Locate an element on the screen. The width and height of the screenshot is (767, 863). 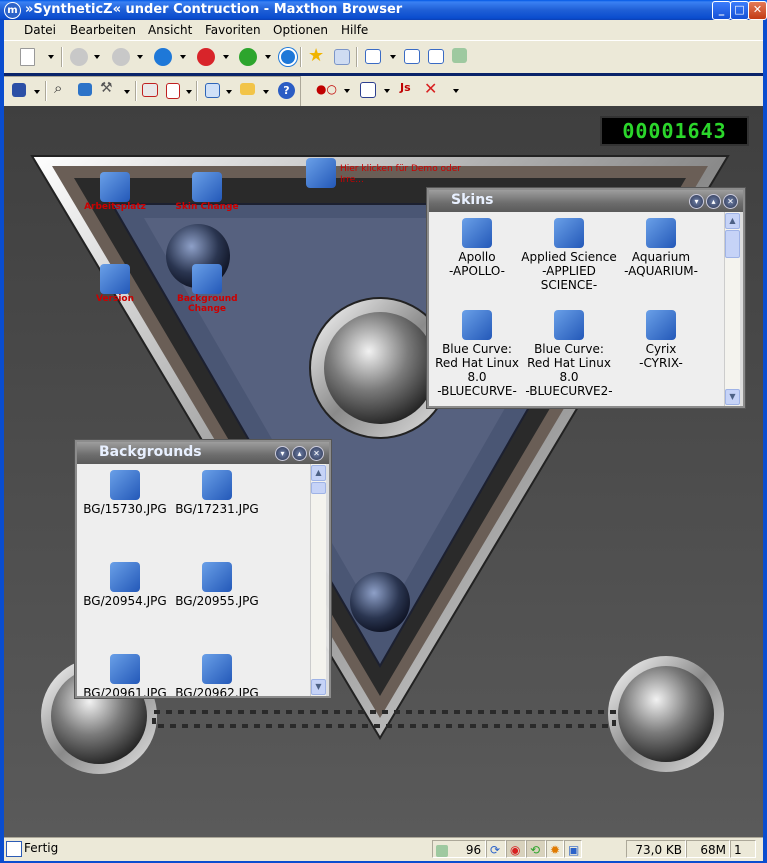
skins-window-titlebar: Skins ▾ ▴ ✕ is located at coordinates (586, 201).